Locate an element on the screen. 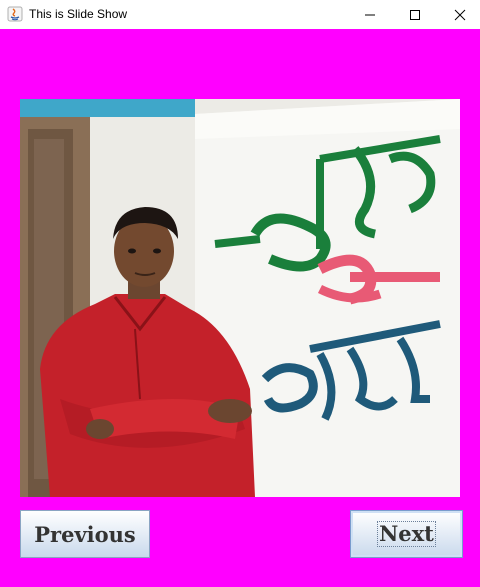 The image size is (480, 587). minimize-icon is located at coordinates (370, 14).